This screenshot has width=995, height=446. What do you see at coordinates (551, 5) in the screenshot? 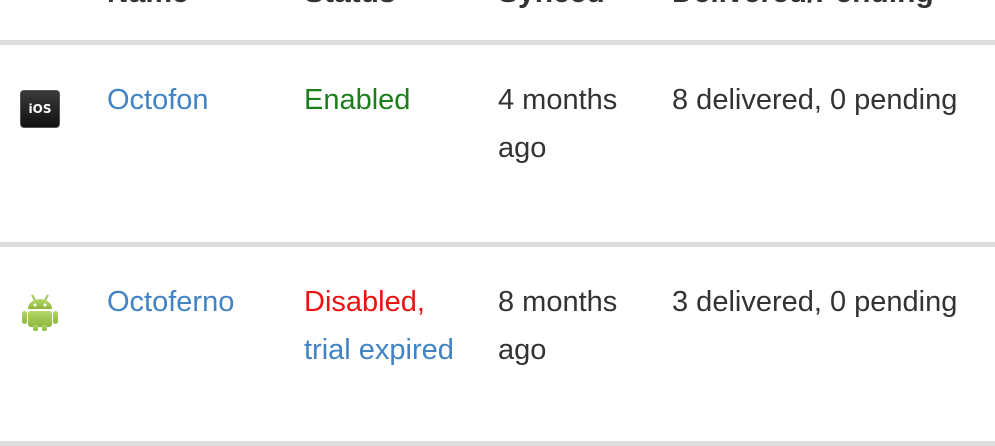
I see `column-header-synced: Synced` at bounding box center [551, 5].